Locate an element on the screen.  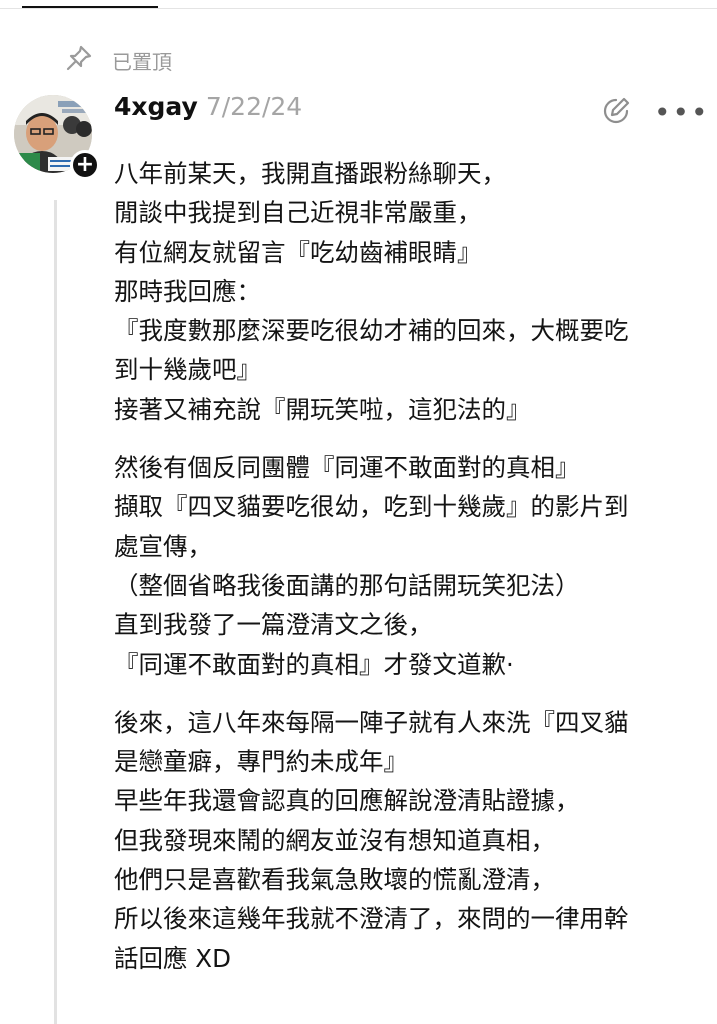
text-line: 後來，這八年來每隔一陣子就有人來洗『四叉貓 is located at coordinates (371, 722).